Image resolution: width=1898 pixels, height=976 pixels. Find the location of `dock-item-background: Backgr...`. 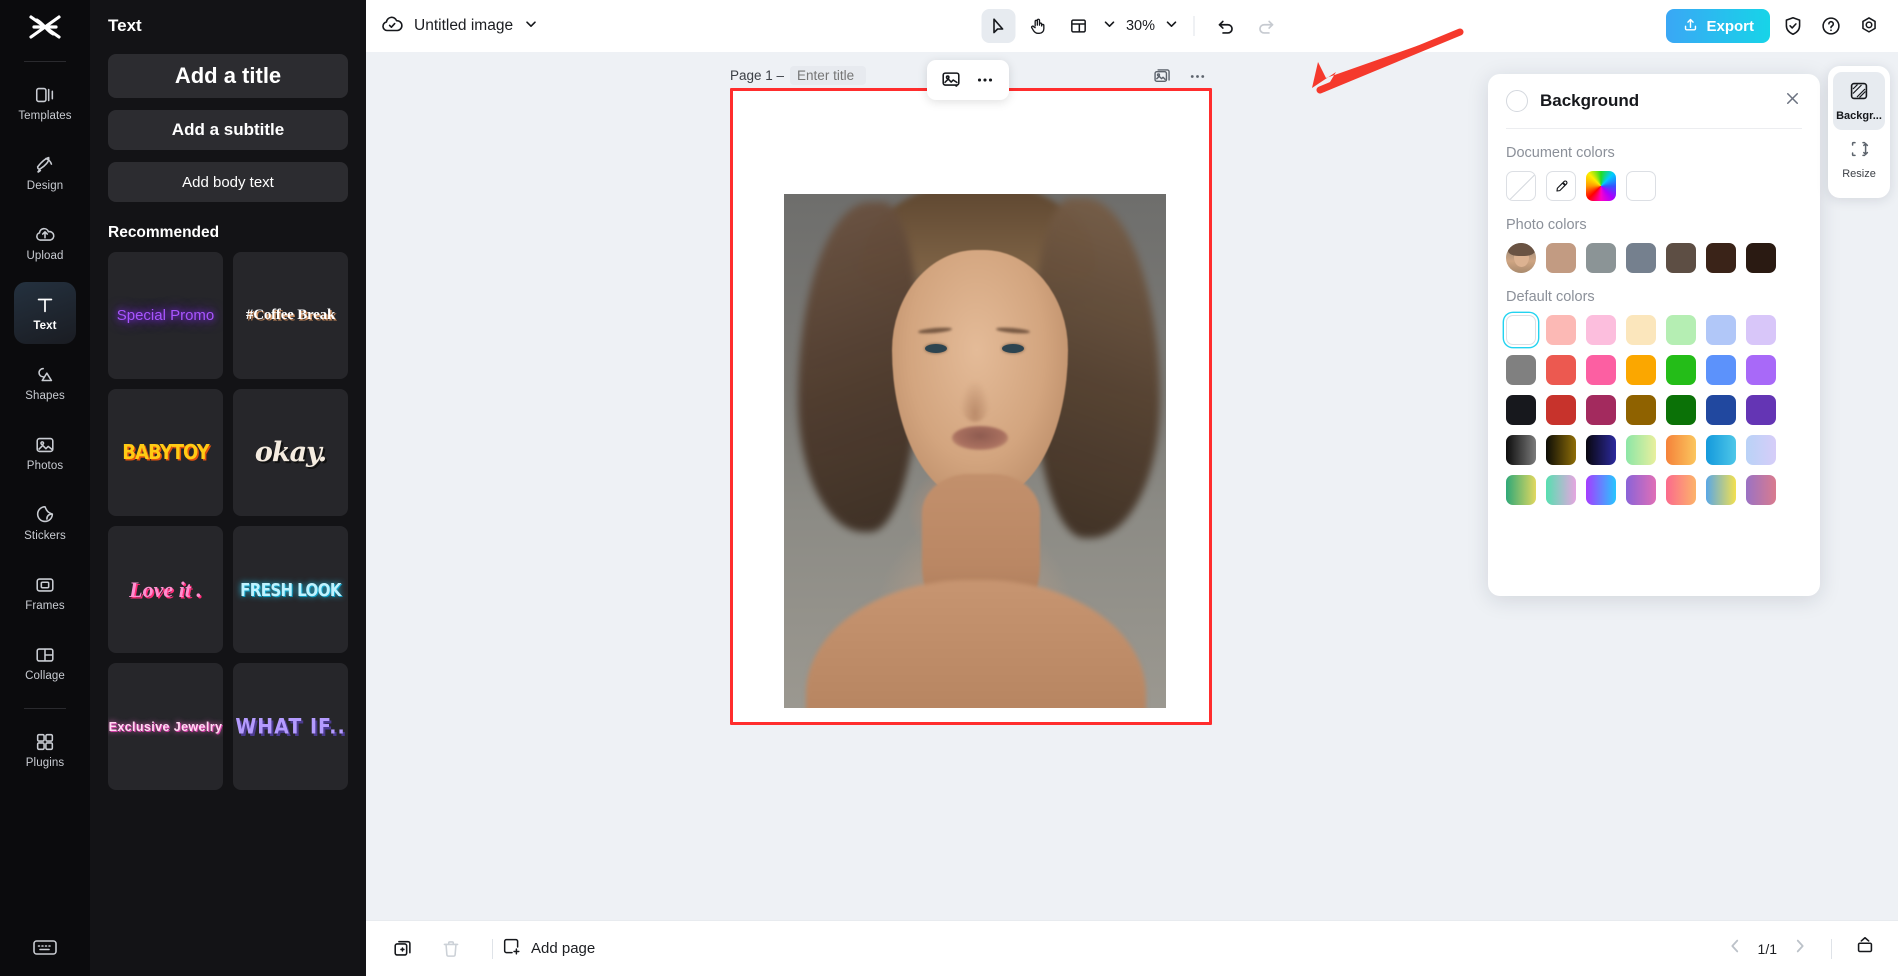

dock-item-background: Backgr... is located at coordinates (1859, 101).